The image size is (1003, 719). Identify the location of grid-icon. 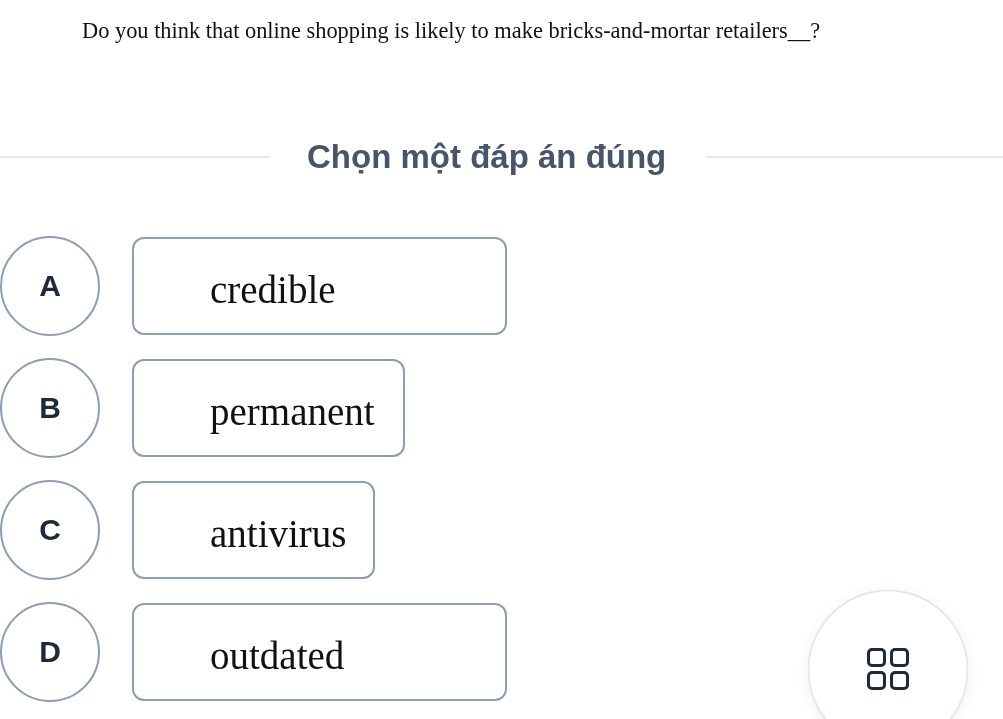
(888, 669).